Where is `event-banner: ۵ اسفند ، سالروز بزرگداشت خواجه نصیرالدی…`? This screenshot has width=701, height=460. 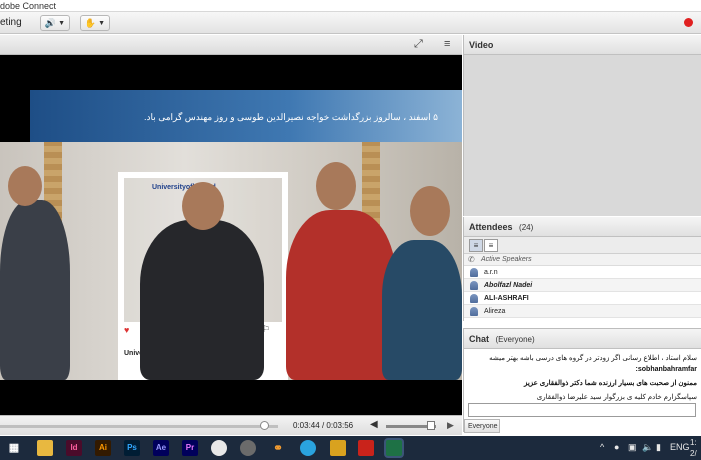
event-banner: ۵ اسفند ، سالروز بزرگداشت خواجه نصیرالدی… is located at coordinates (246, 116).